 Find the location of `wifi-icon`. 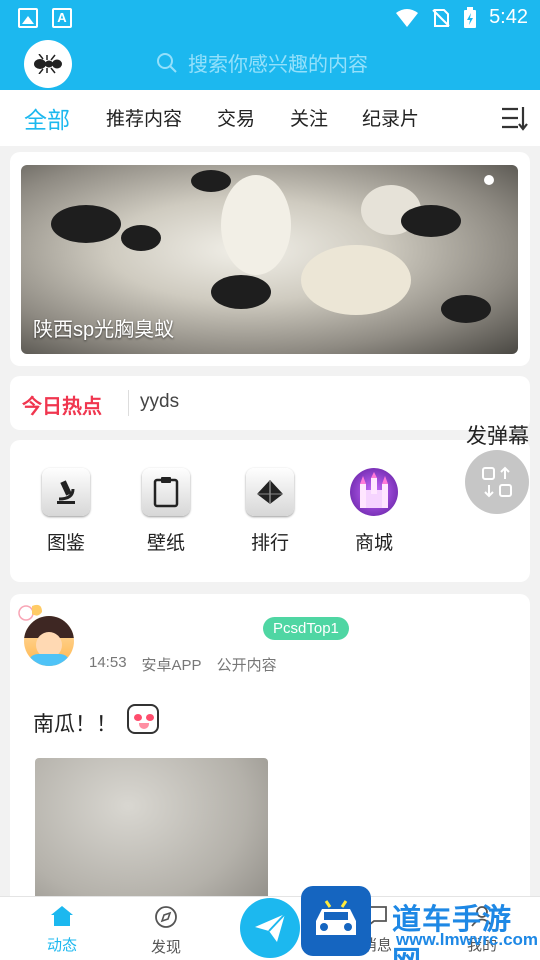

wifi-icon is located at coordinates (407, 17).